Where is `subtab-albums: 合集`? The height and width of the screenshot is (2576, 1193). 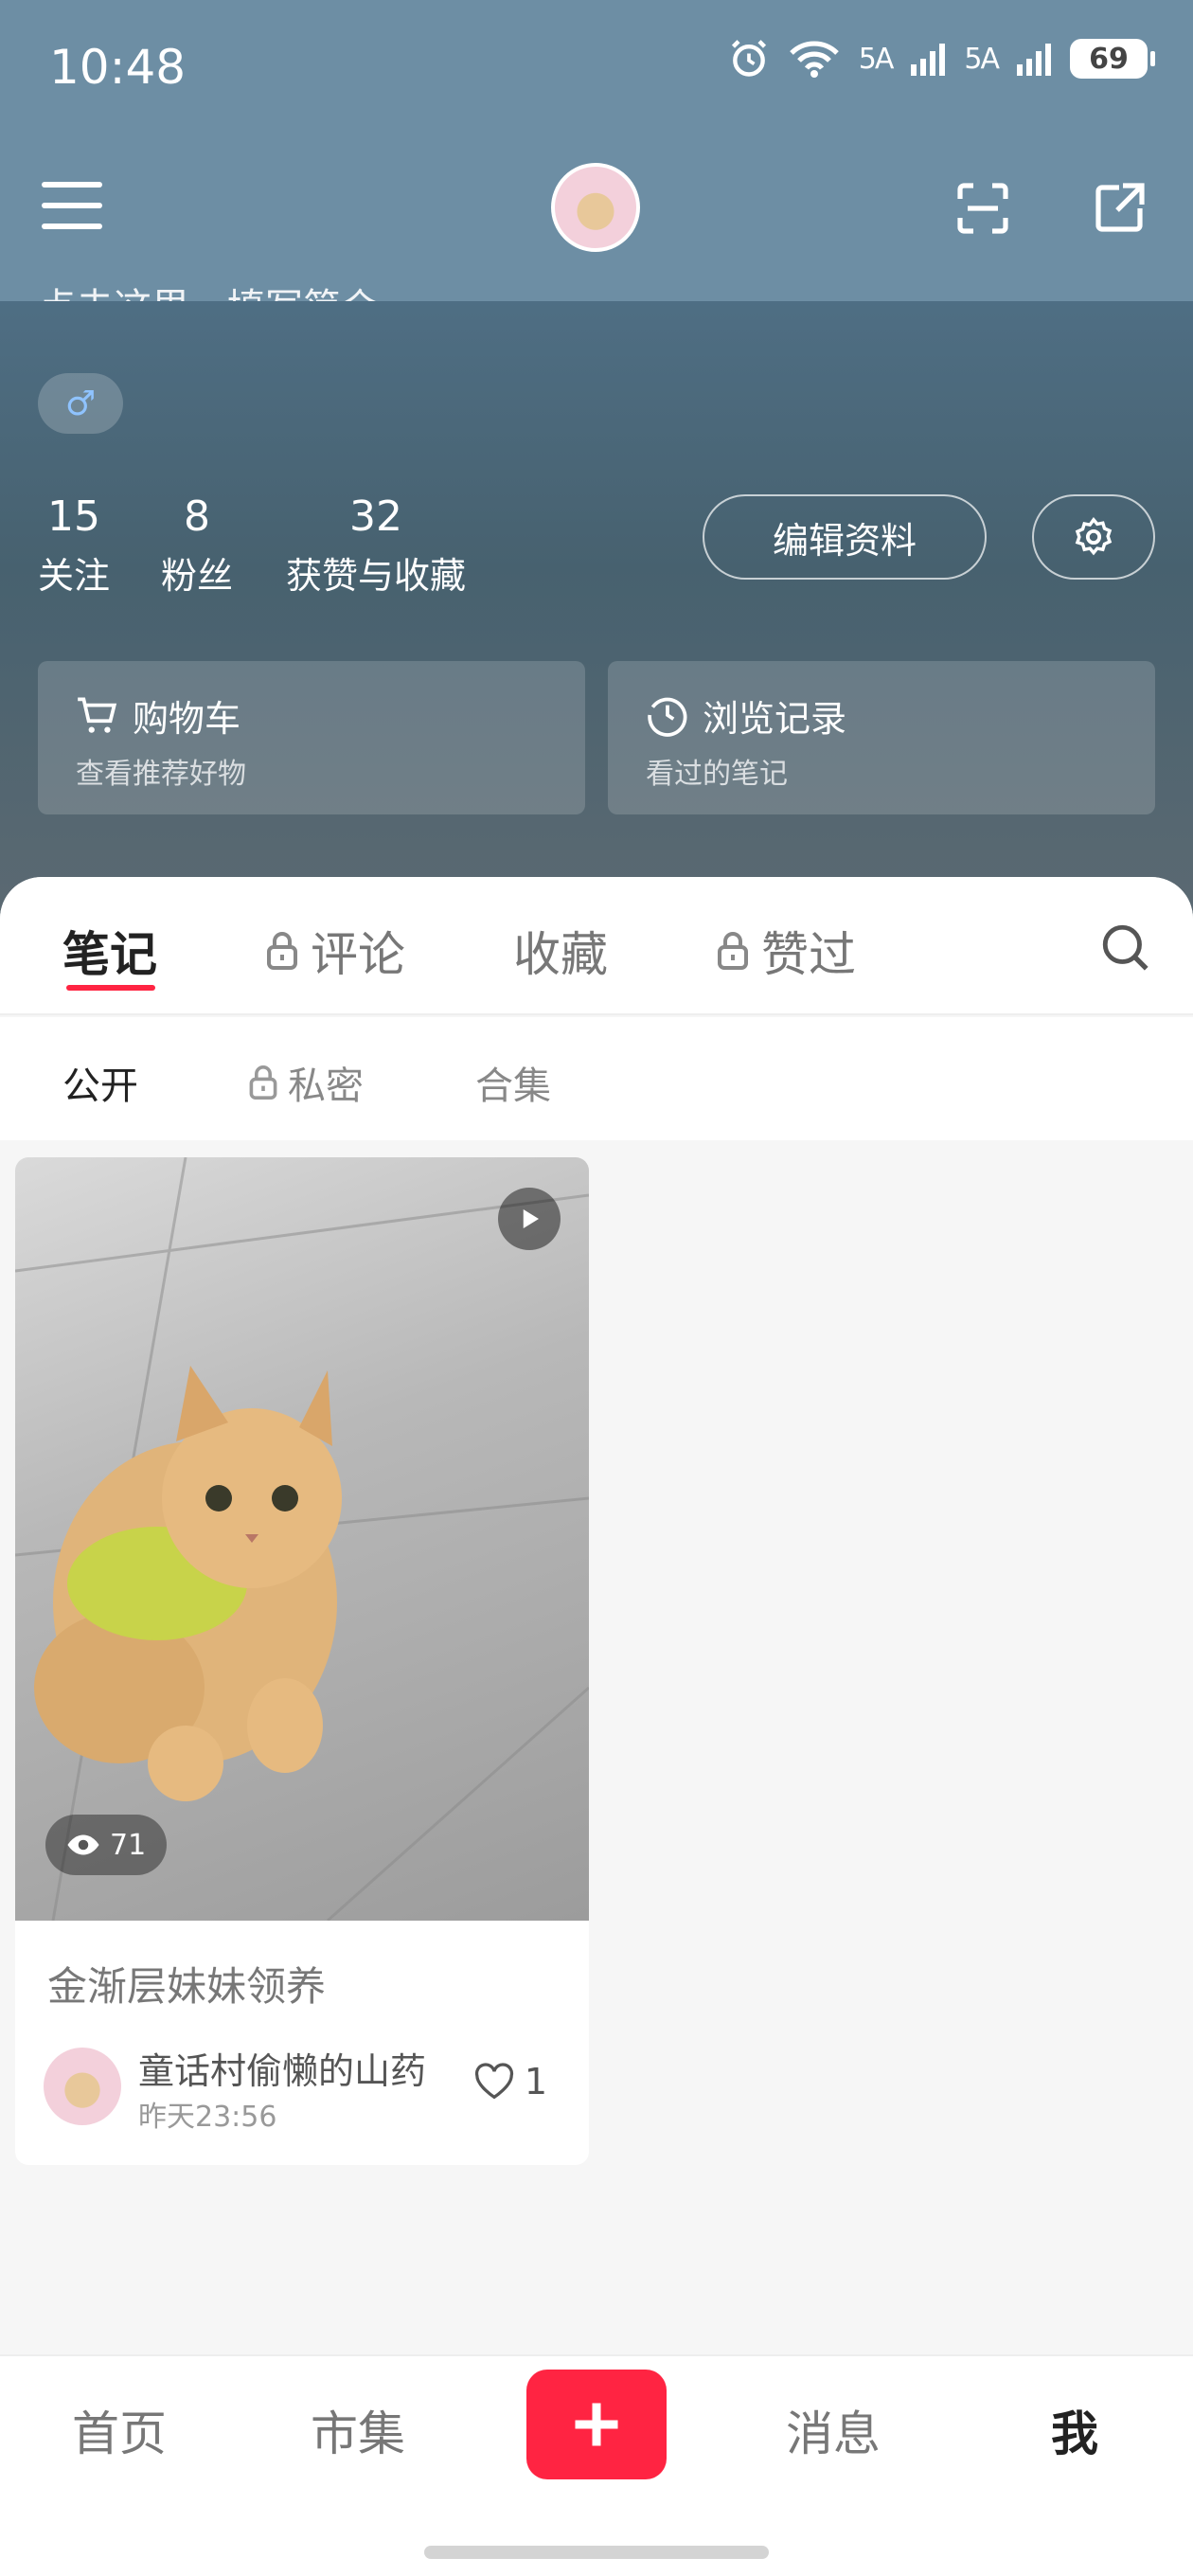
subtab-albums: 合集 is located at coordinates (513, 1082).